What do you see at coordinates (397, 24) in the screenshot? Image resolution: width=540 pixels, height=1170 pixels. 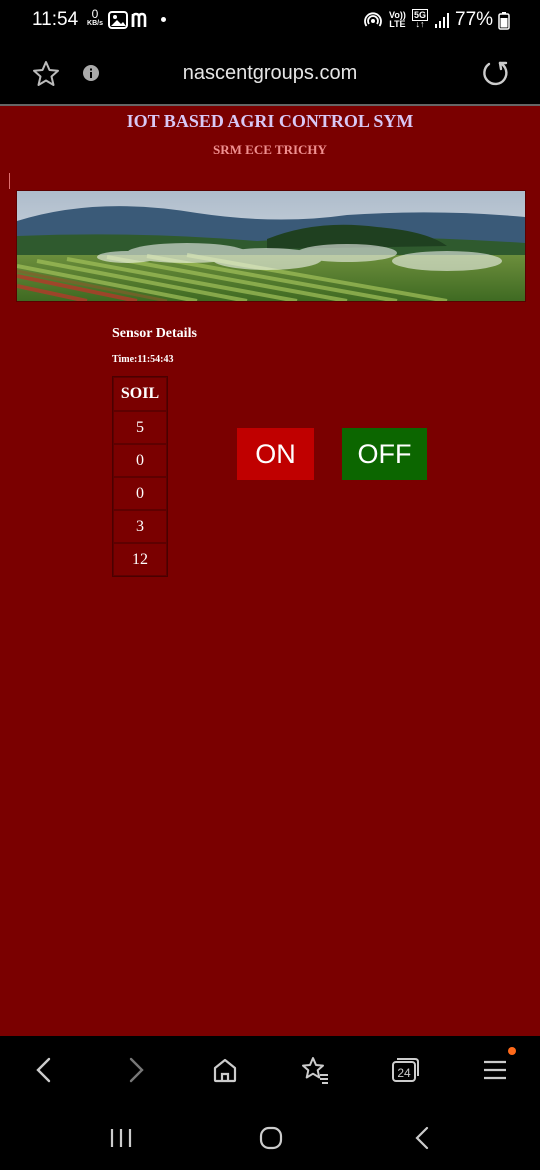 I see `lte-label: LTE` at bounding box center [397, 24].